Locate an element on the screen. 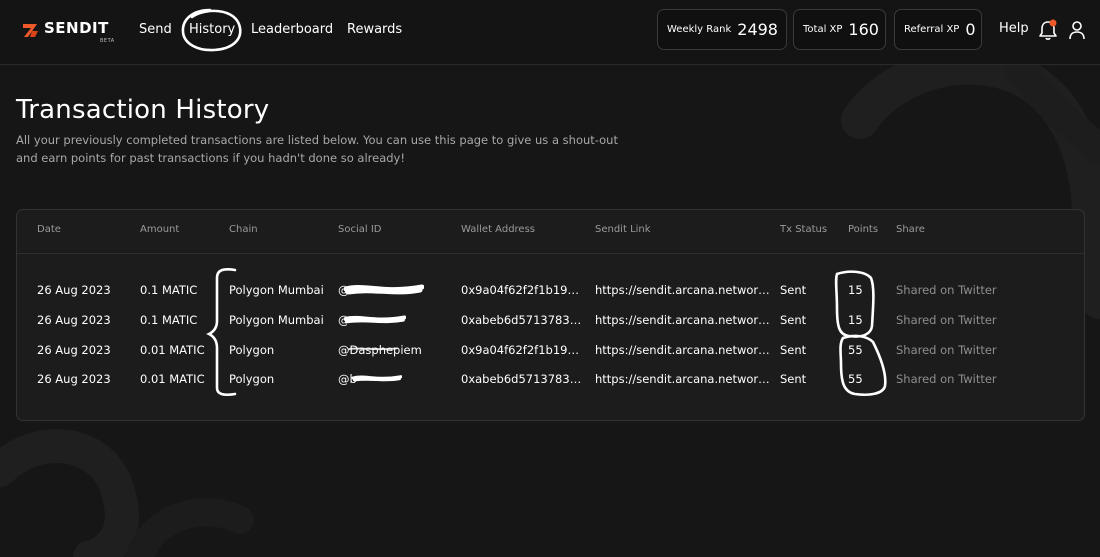  referral-xp-label: Referral XP is located at coordinates (932, 29).